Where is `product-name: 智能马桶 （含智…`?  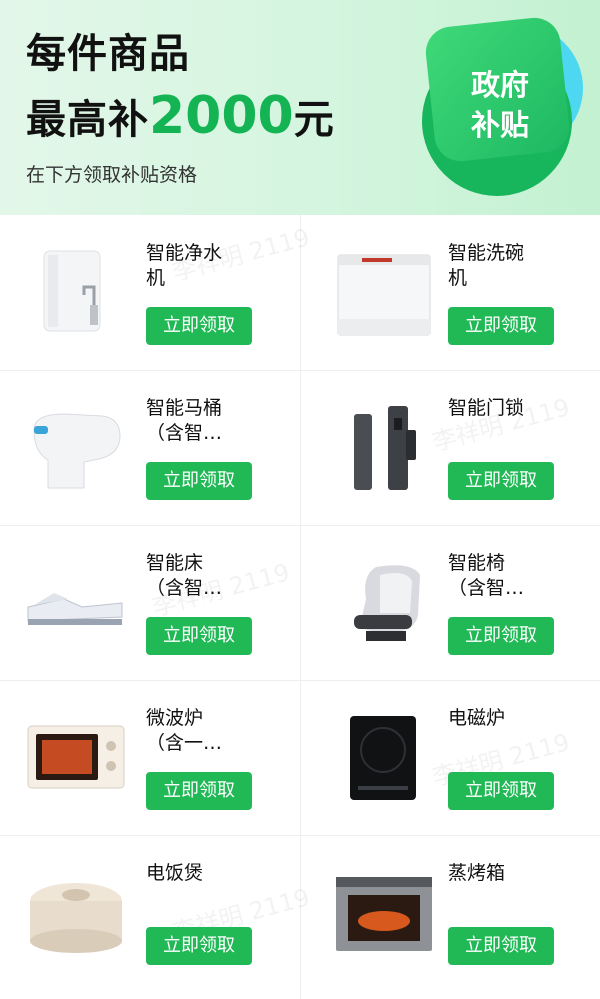
product-name: 智能马桶 （含智… is located at coordinates (196, 421).